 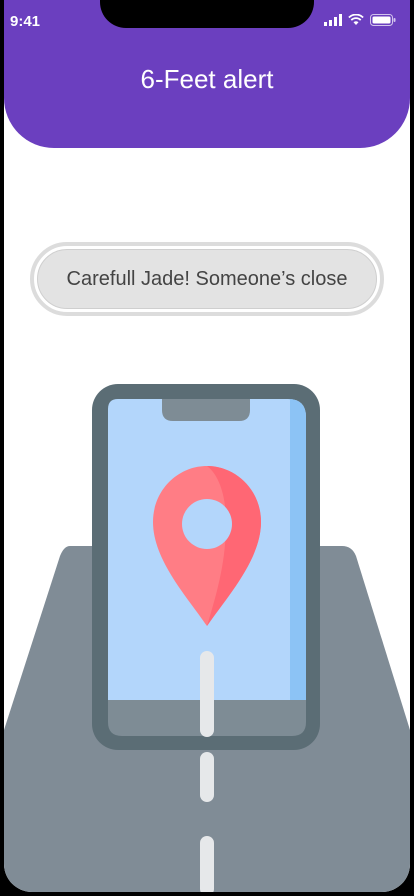 I want to click on cellular-signal-icon, so click(x=333, y=20).